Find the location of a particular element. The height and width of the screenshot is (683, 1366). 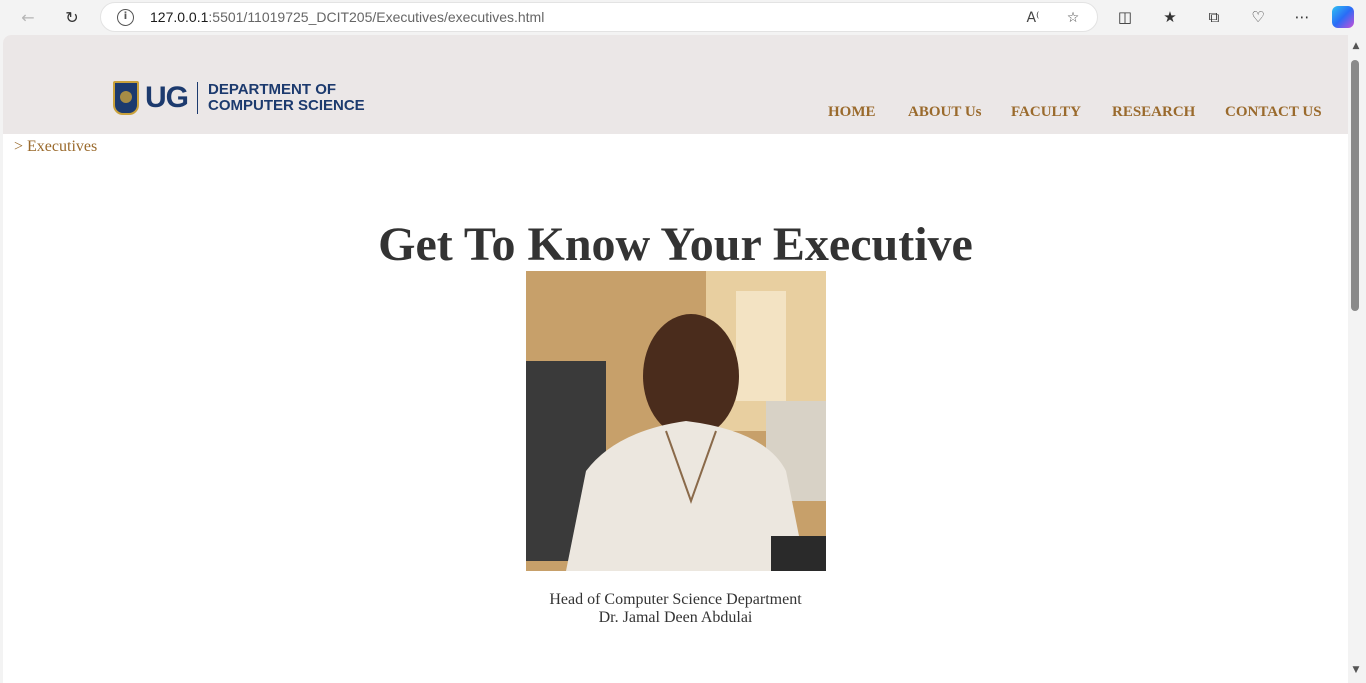

breadcrumb: > Executives is located at coordinates (56, 146).